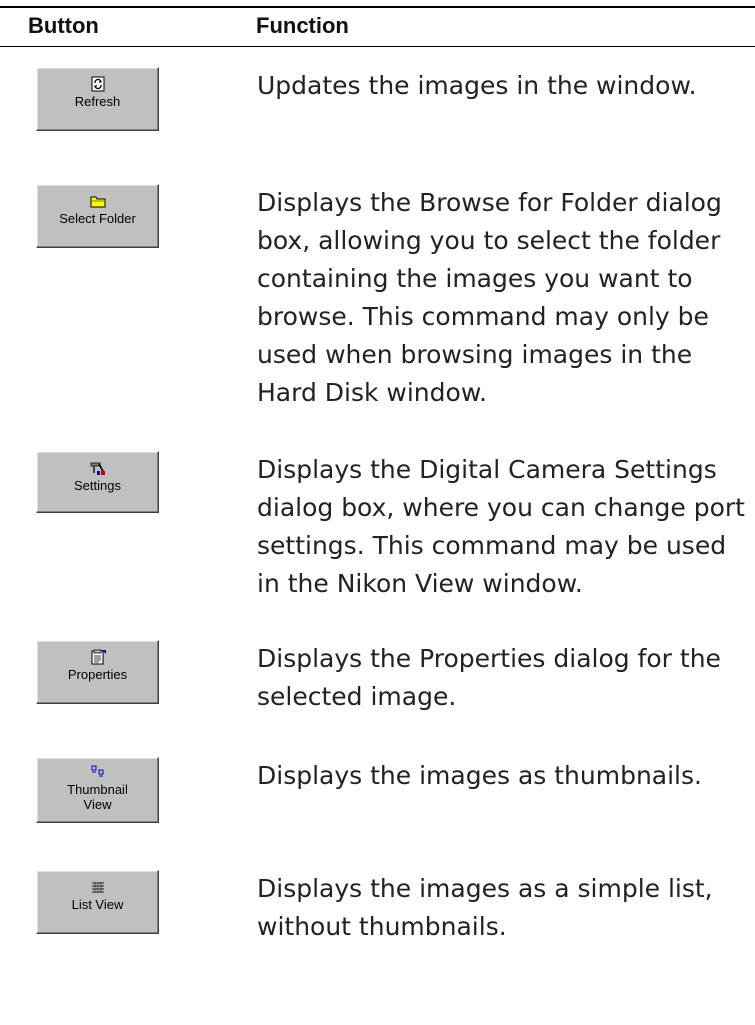 Image resolution: width=755 pixels, height=1025 pixels. I want to click on settings-button-label: Settings, so click(97, 485).